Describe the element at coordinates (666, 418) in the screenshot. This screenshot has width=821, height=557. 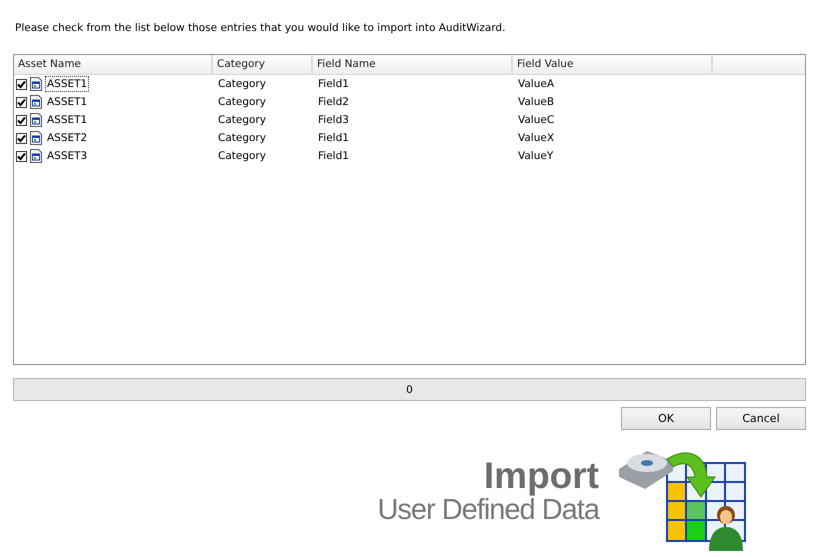
I see `ok-button: OK` at that location.